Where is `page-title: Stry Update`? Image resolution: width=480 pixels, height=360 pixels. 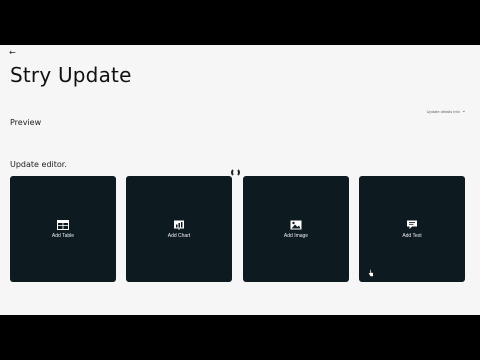
page-title: Stry Update is located at coordinates (71, 75).